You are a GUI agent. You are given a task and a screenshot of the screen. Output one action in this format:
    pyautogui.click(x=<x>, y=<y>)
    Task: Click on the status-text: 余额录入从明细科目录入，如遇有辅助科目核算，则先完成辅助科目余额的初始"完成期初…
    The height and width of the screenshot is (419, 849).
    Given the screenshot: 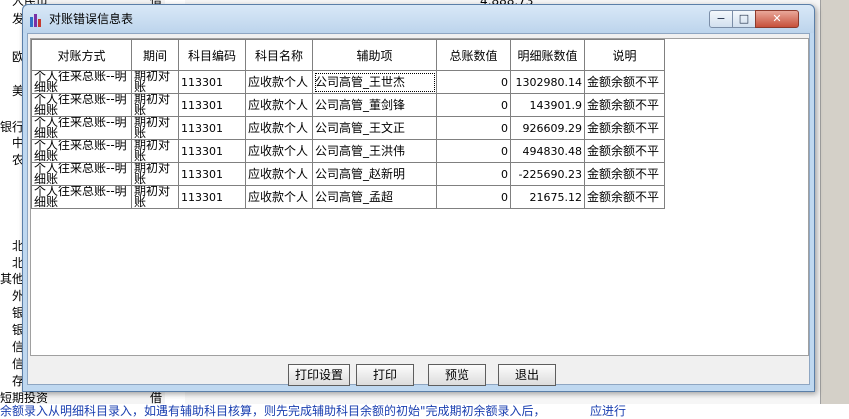 What is the action you would take?
    pyautogui.click(x=273, y=411)
    